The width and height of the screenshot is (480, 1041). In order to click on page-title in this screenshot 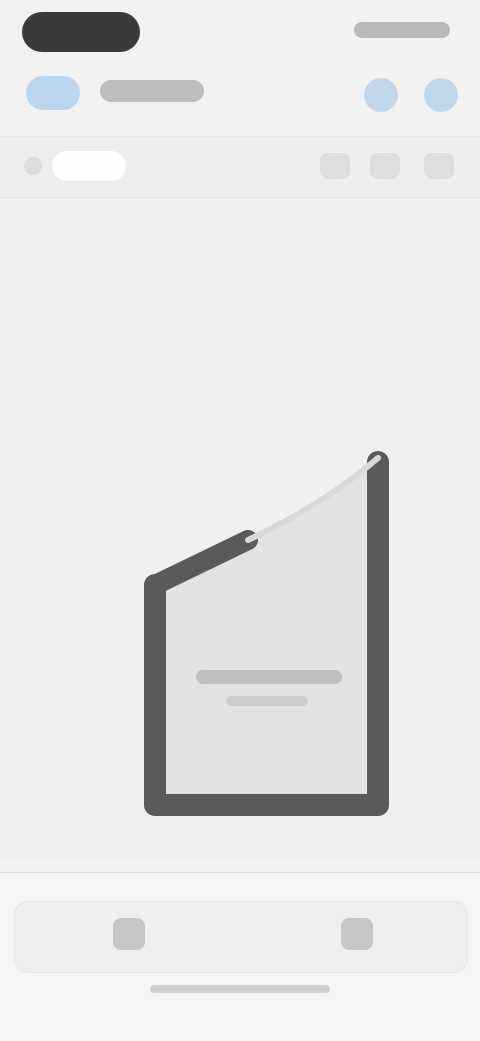, I will do `click(152, 91)`.